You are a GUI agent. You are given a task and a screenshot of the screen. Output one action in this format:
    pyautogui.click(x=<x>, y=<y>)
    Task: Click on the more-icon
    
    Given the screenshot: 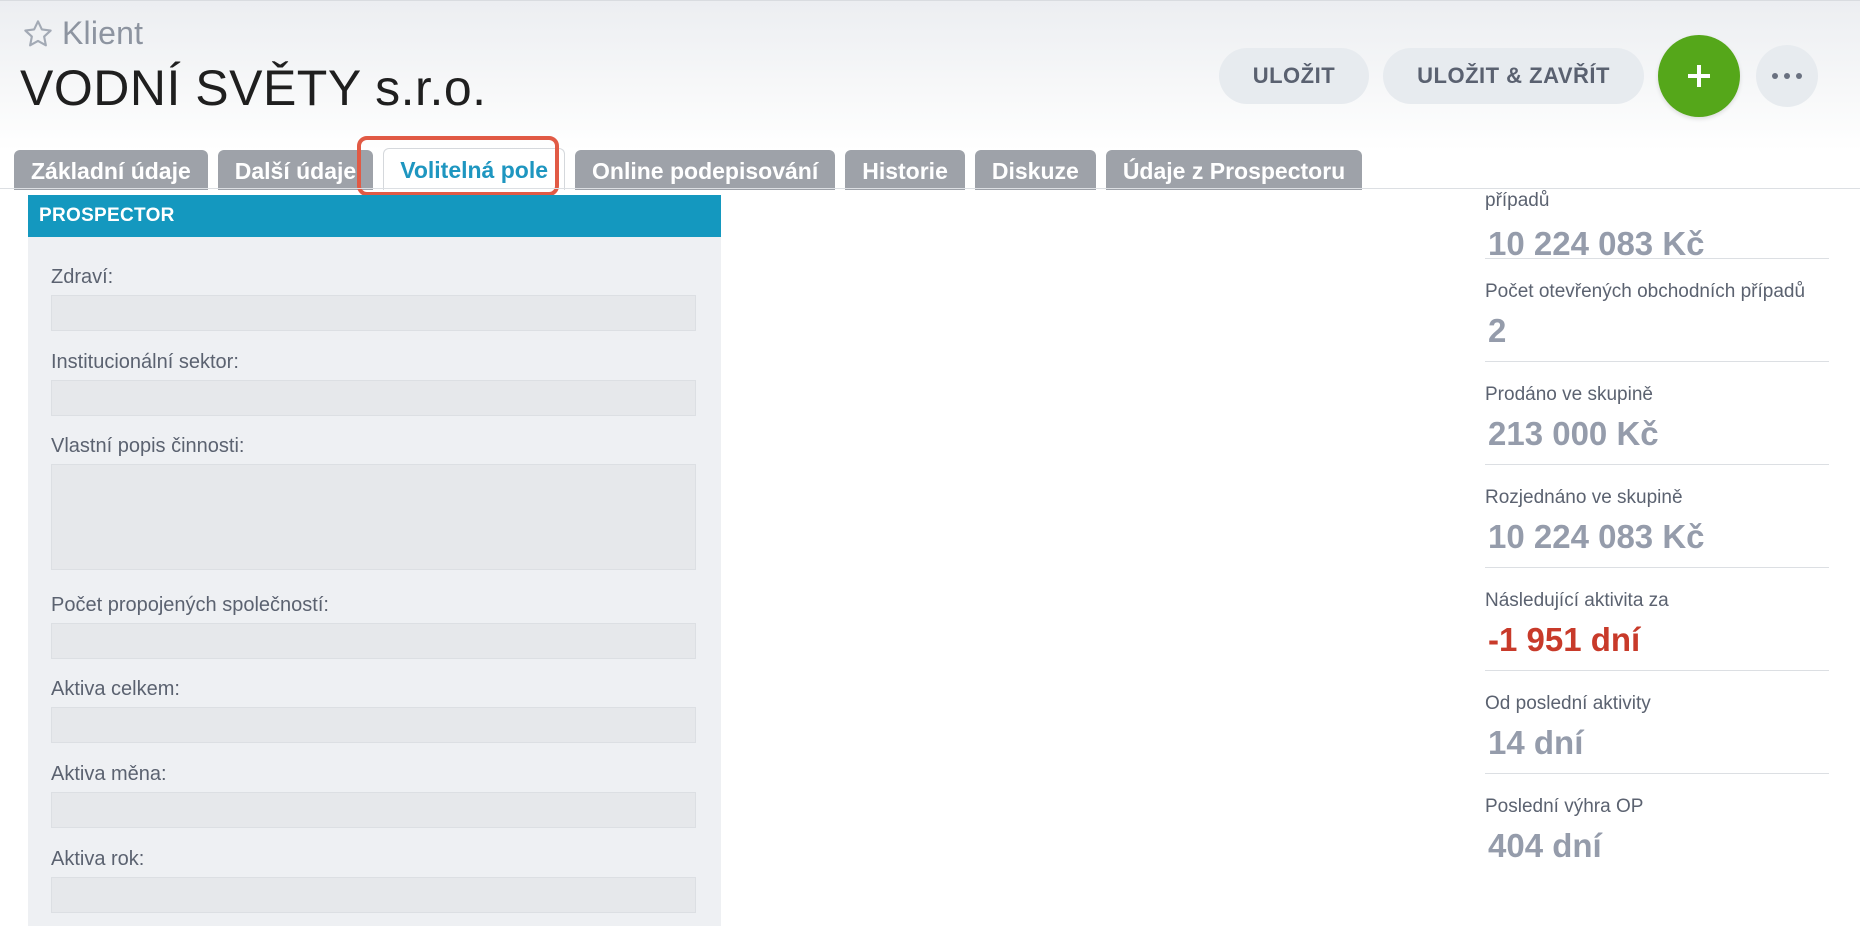 What is the action you would take?
    pyautogui.click(x=1787, y=76)
    